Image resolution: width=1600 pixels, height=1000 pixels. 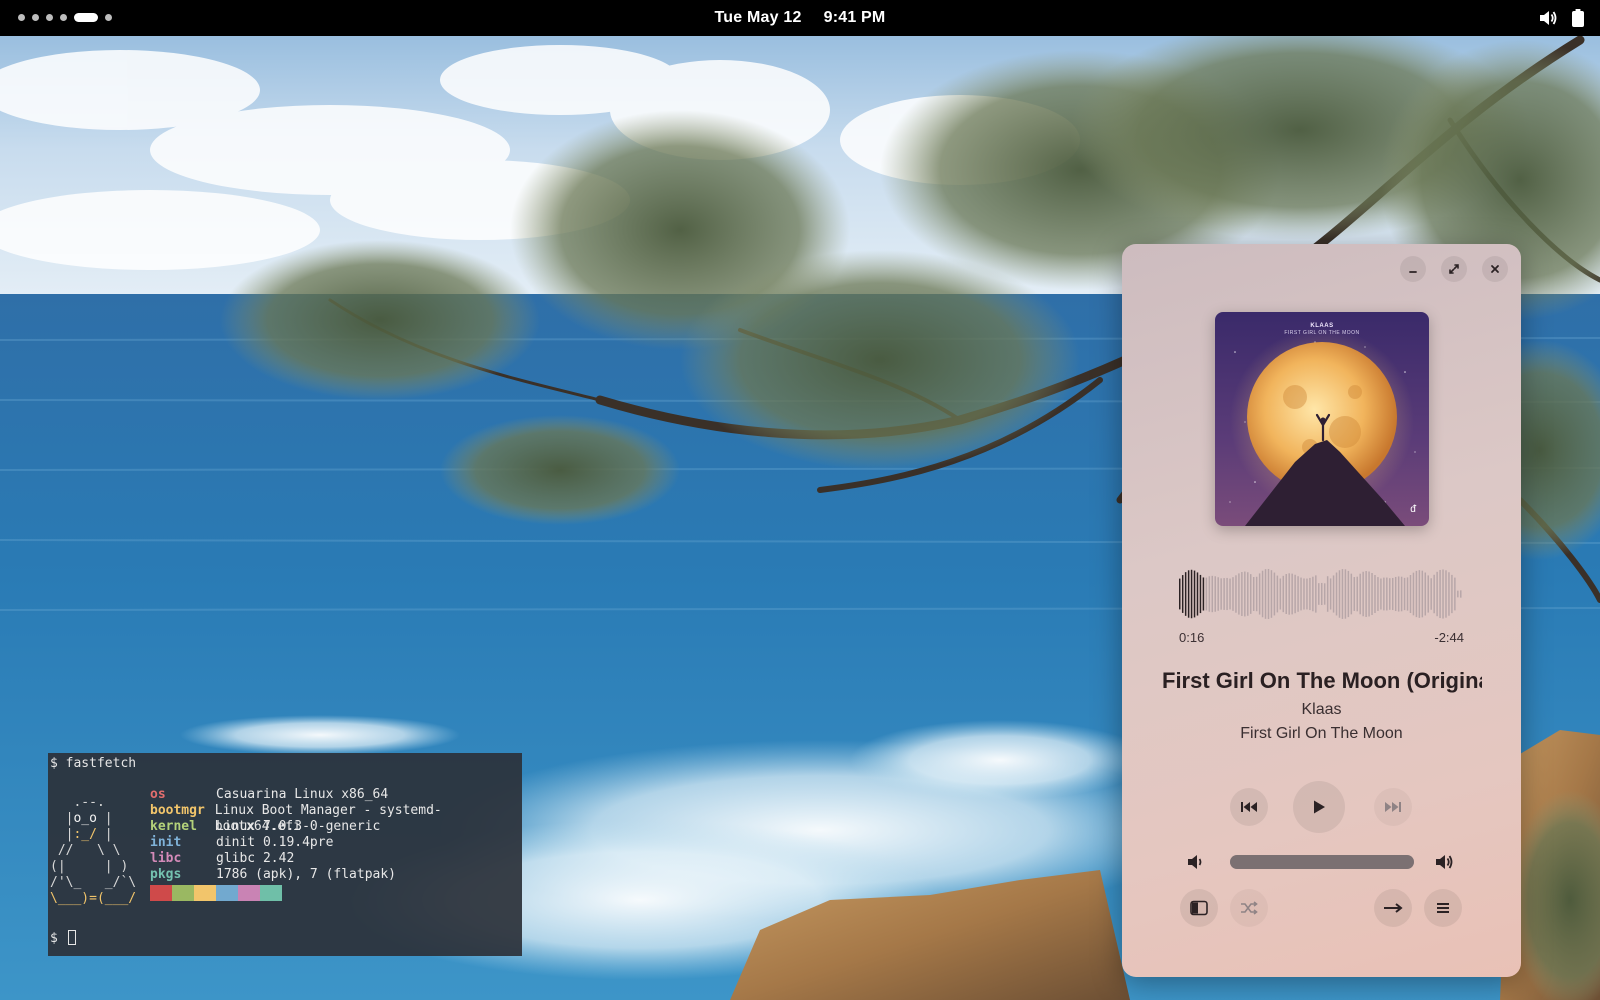 I want to click on close-button, so click(x=1495, y=269).